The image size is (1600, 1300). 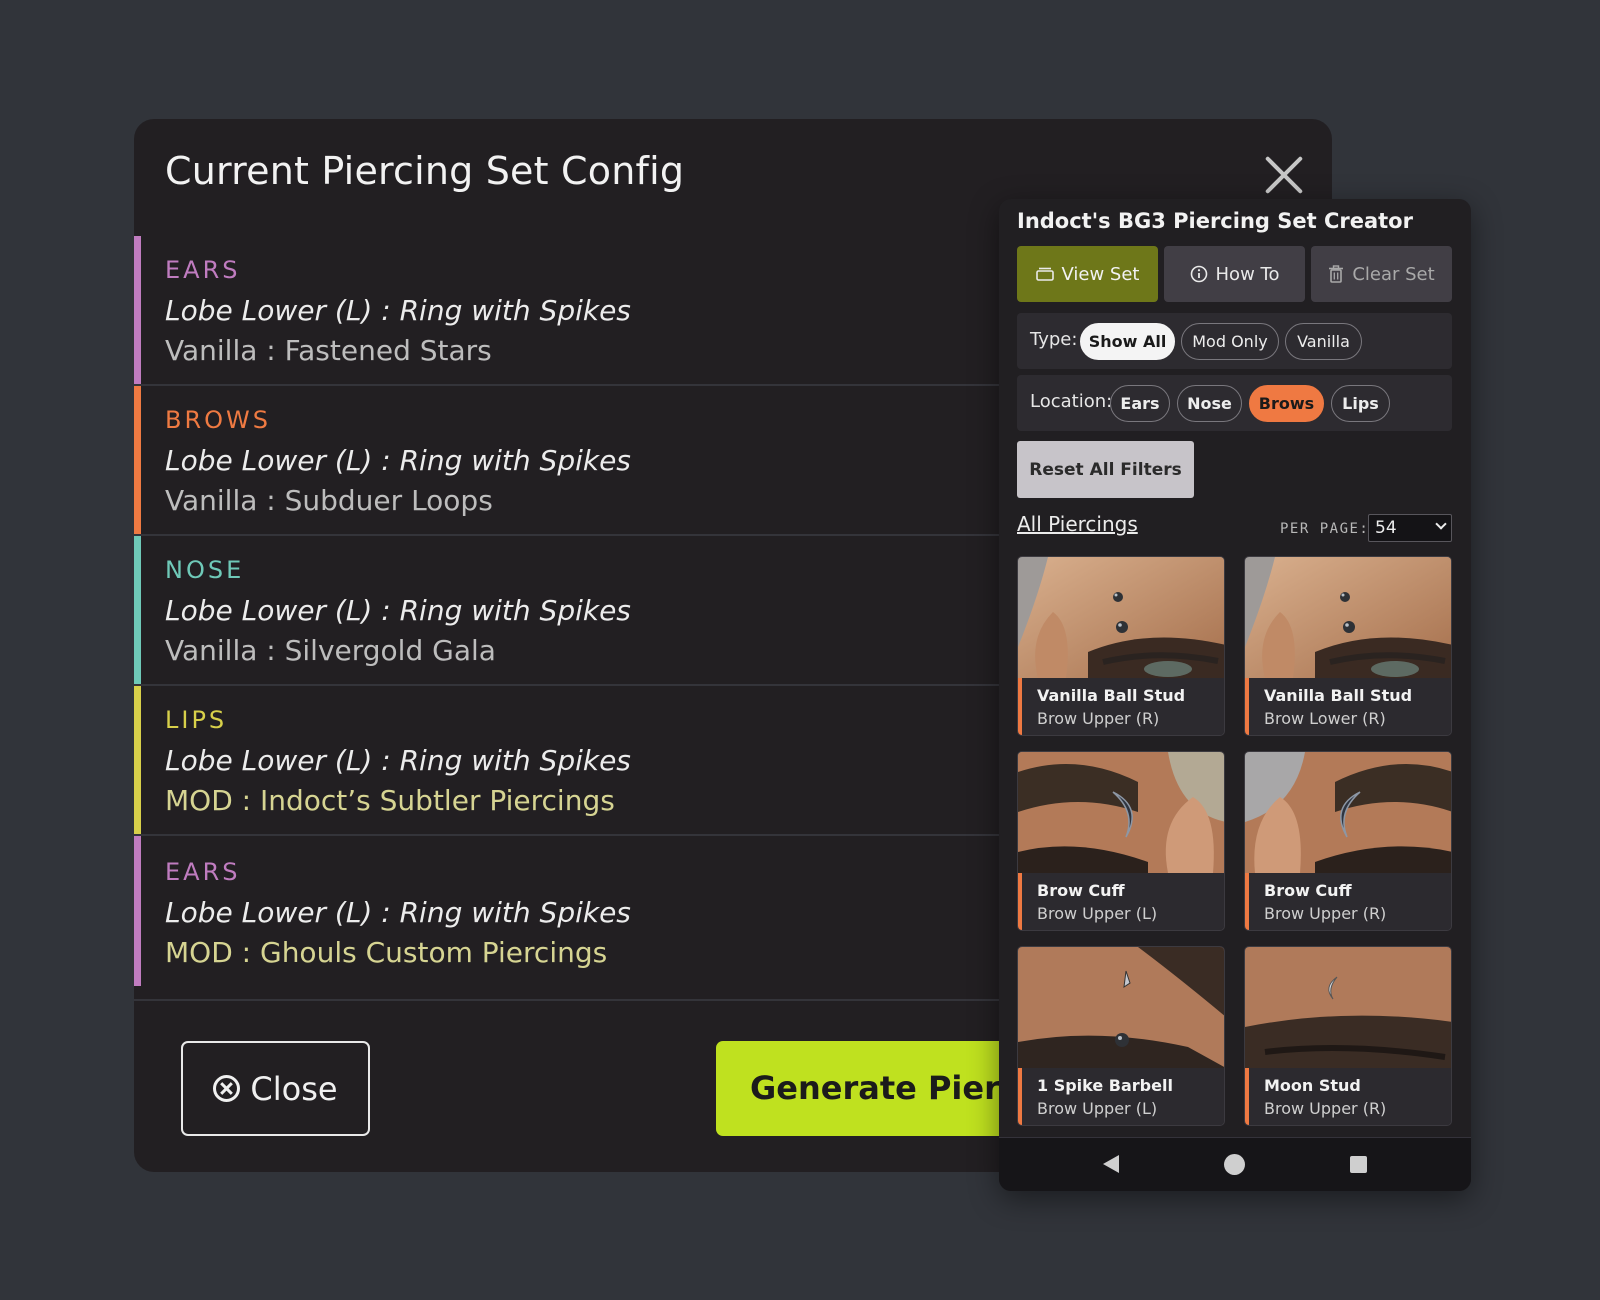 What do you see at coordinates (1121, 1096) in the screenshot?
I see `card-caption: 1 Spike Barbell Brow Upper (L)` at bounding box center [1121, 1096].